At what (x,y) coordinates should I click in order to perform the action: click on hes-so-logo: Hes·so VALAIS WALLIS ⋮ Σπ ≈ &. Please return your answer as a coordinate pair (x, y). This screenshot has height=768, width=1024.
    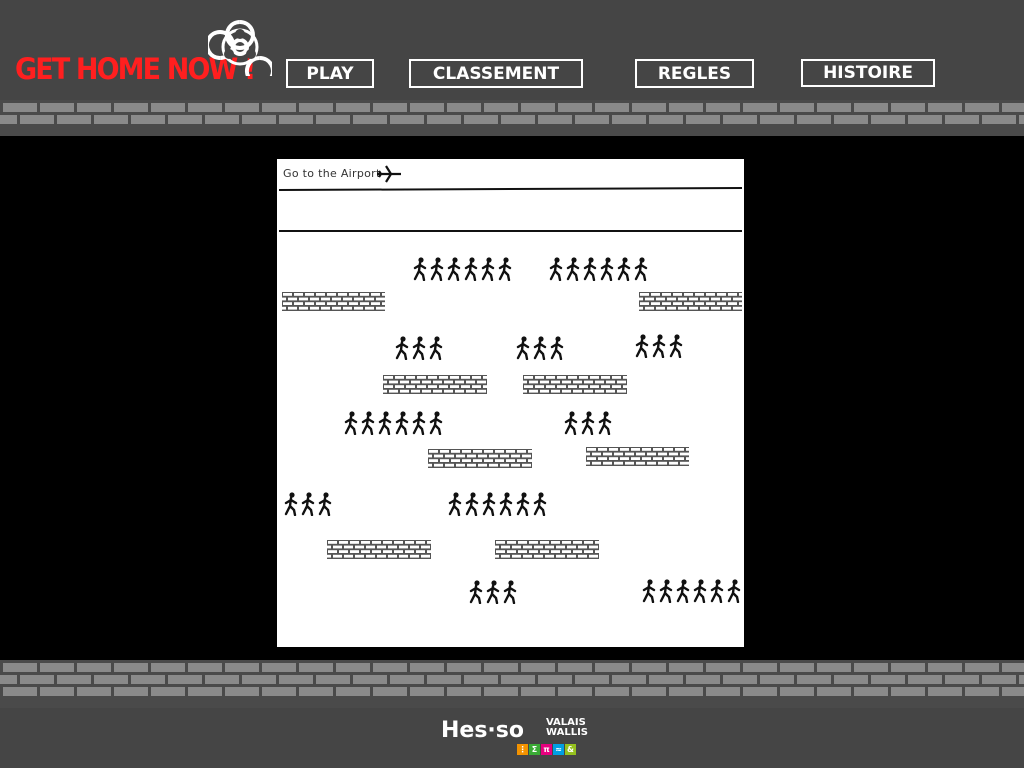
    Looking at the image, I should click on (516, 742).